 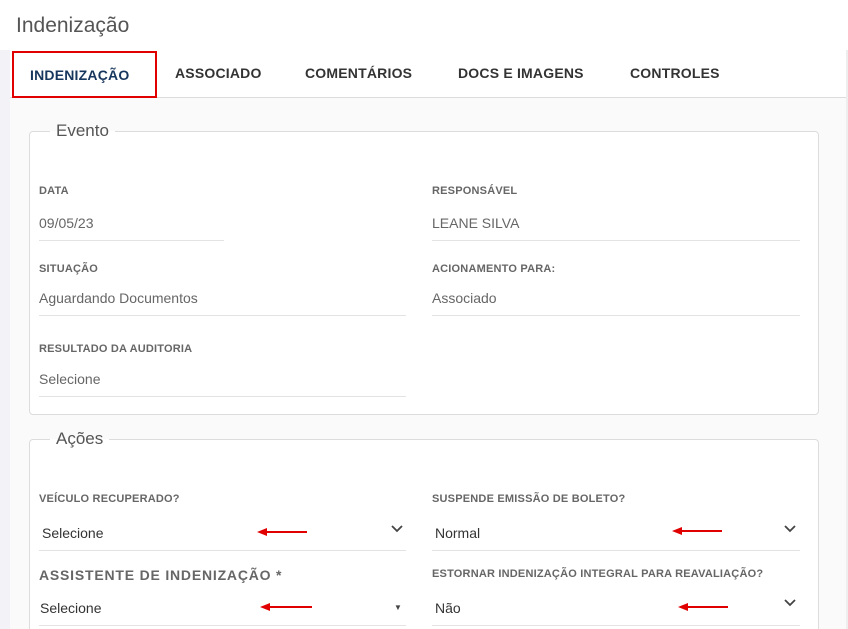 What do you see at coordinates (118, 298) in the screenshot?
I see `situacao-value: Aguardando Documentos` at bounding box center [118, 298].